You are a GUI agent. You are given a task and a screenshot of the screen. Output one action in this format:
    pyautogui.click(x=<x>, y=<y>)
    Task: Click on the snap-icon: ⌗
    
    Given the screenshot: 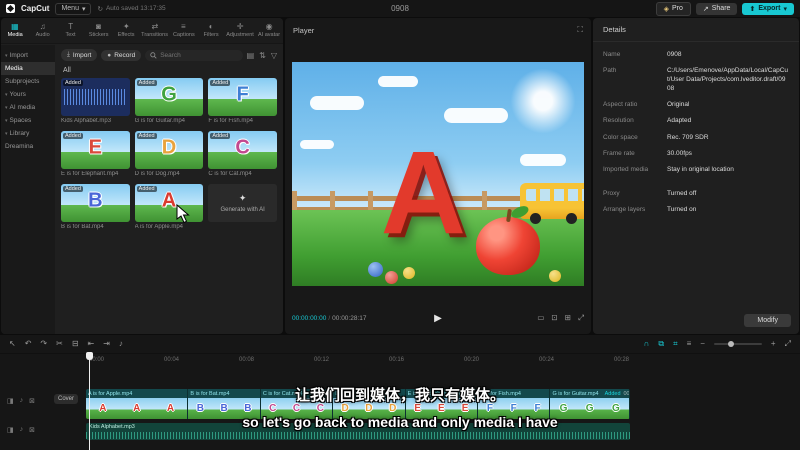 What is the action you would take?
    pyautogui.click(x=675, y=344)
    